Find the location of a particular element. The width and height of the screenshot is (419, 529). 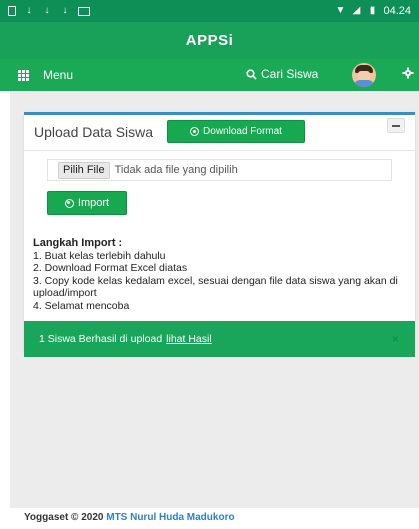

image-icon is located at coordinates (84, 11).